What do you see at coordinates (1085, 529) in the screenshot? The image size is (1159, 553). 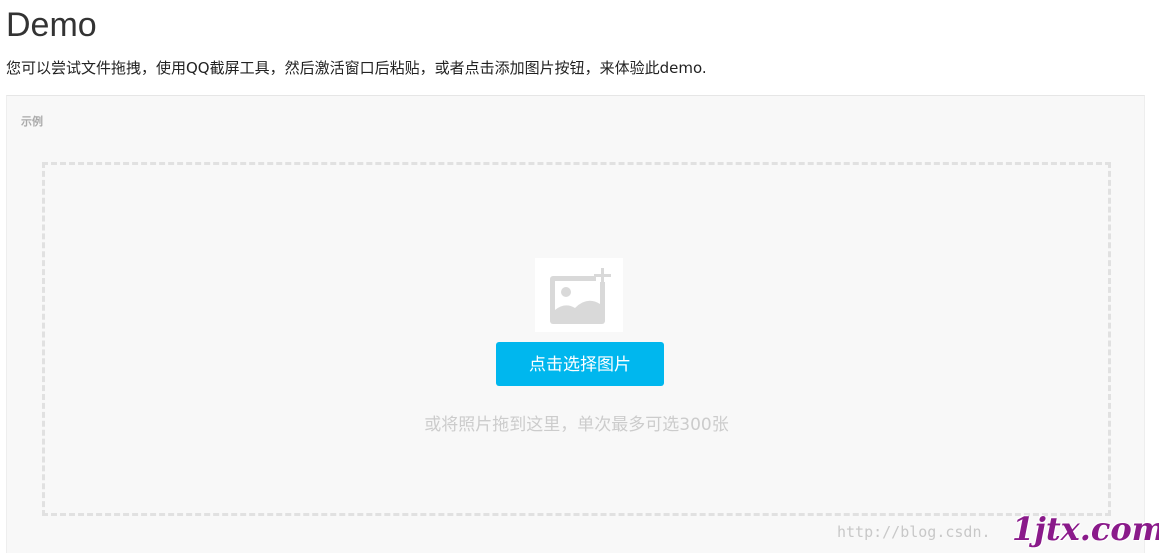 I see `watermark-logo: 1jtx.com` at bounding box center [1085, 529].